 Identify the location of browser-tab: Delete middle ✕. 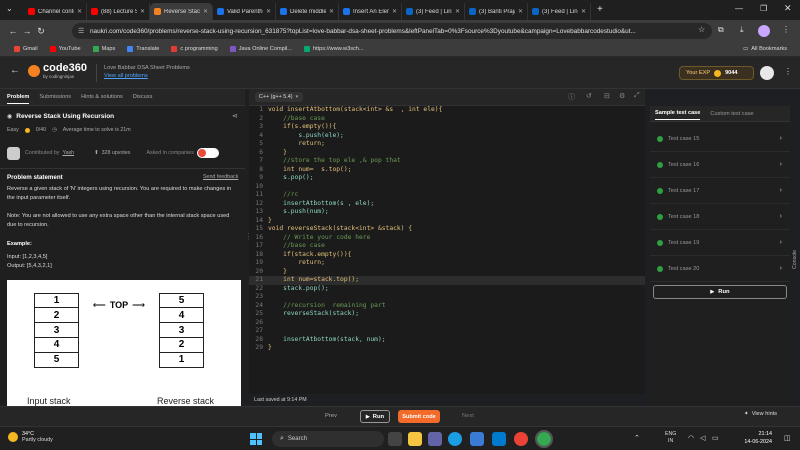
(307, 11).